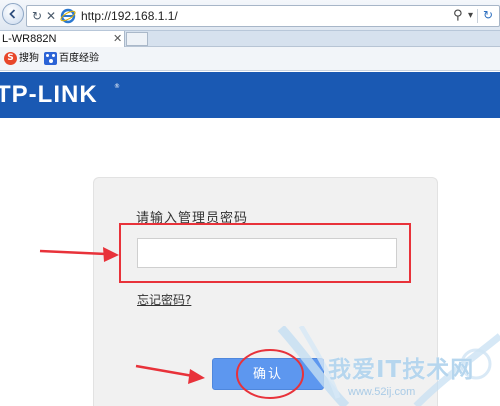 The height and width of the screenshot is (406, 500). I want to click on search-icon: ⚲, so click(458, 15).